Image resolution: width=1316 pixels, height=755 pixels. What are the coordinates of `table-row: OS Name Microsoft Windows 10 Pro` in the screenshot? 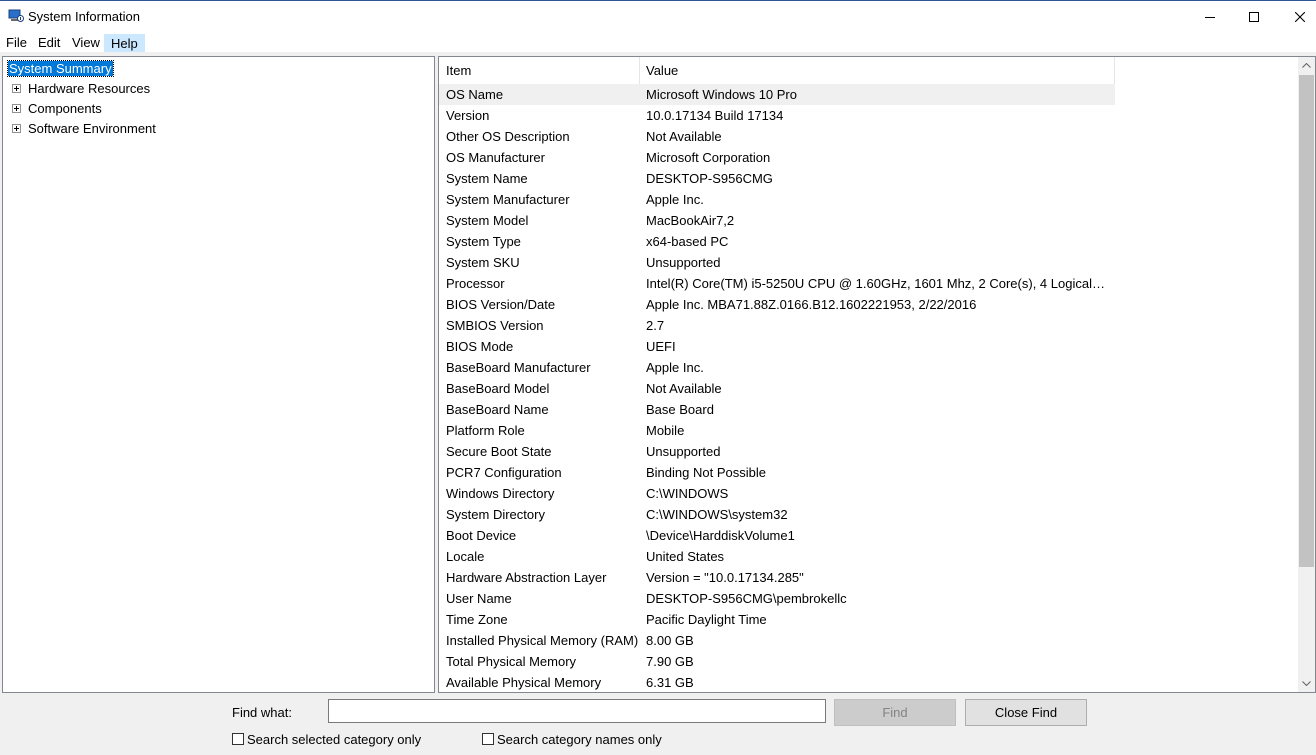 It's located at (777, 94).